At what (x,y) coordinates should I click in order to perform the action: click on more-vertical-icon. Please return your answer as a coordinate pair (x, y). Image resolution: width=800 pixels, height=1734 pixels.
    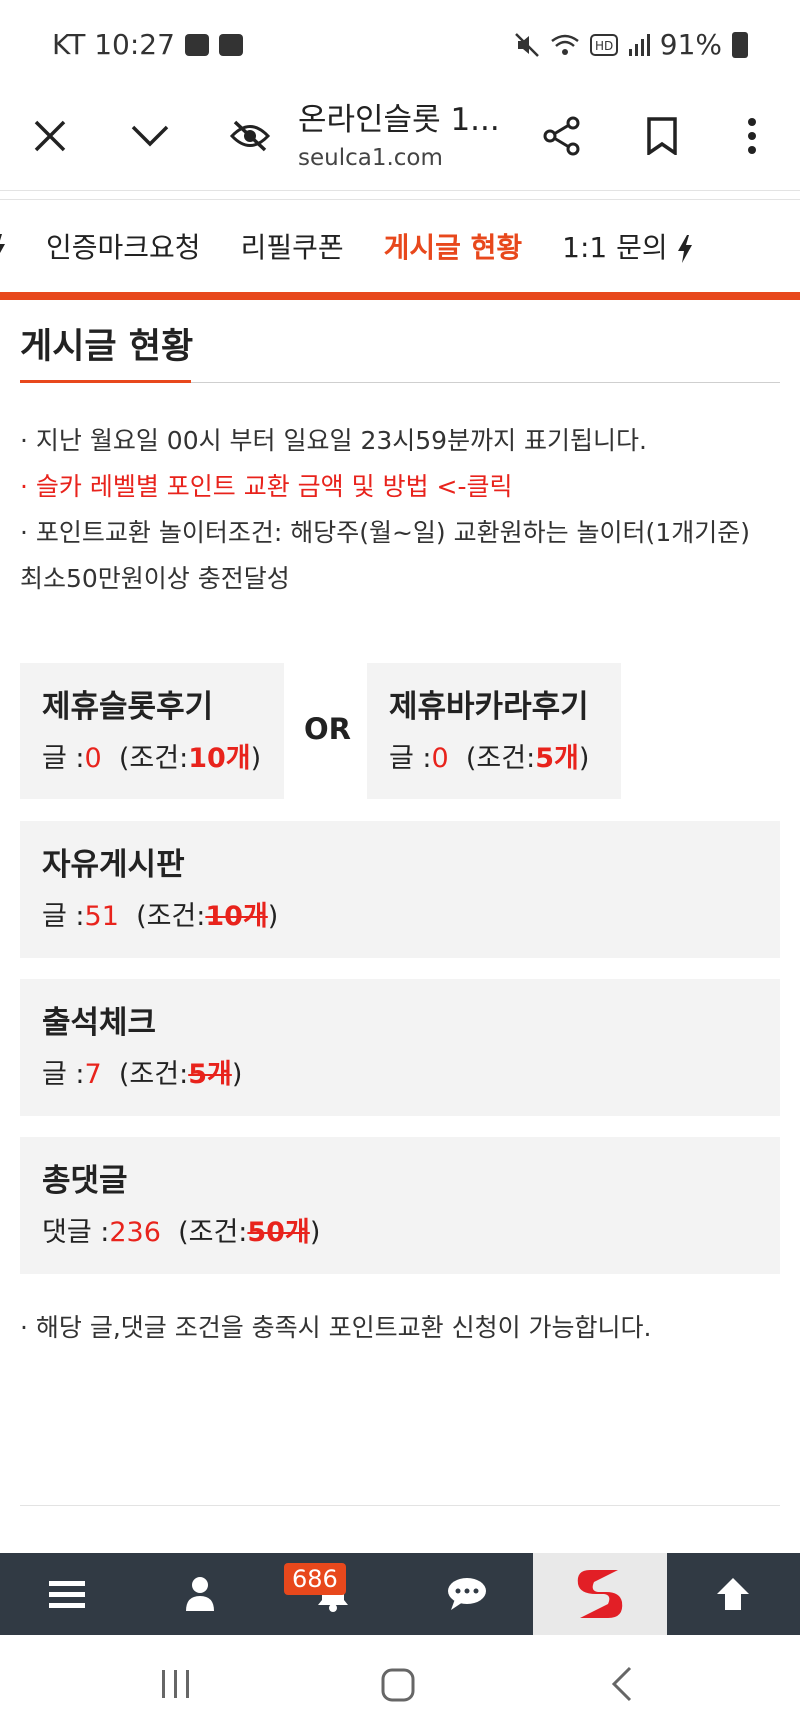
    Looking at the image, I should click on (752, 136).